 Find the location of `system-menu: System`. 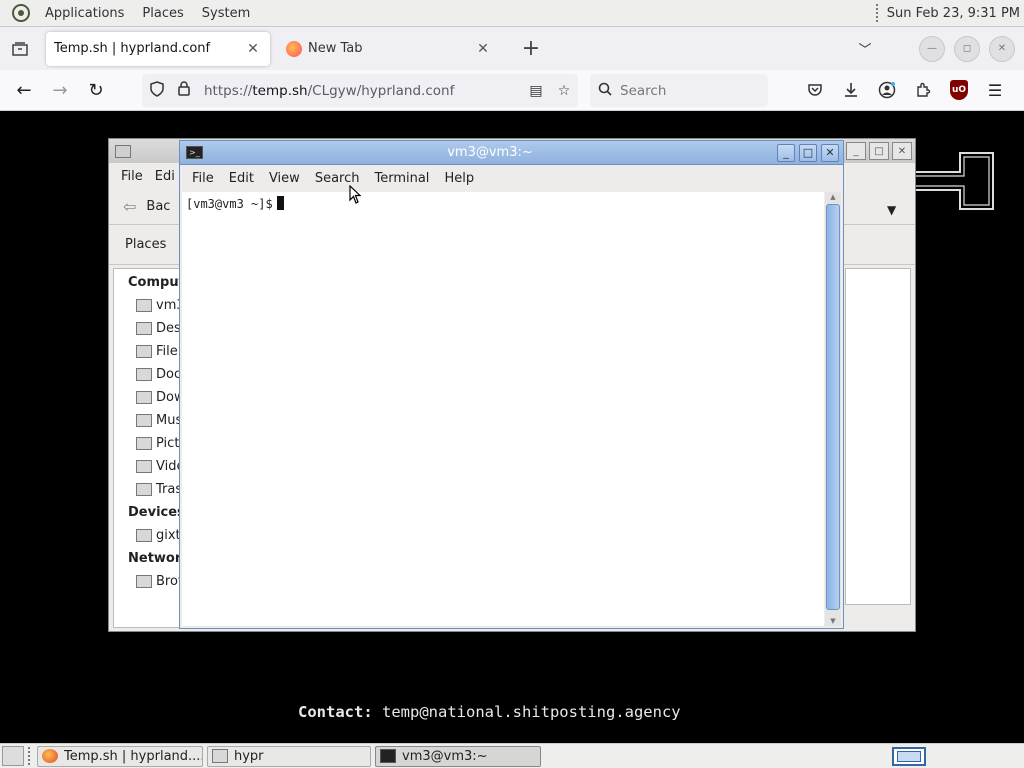

system-menu: System is located at coordinates (226, 13).